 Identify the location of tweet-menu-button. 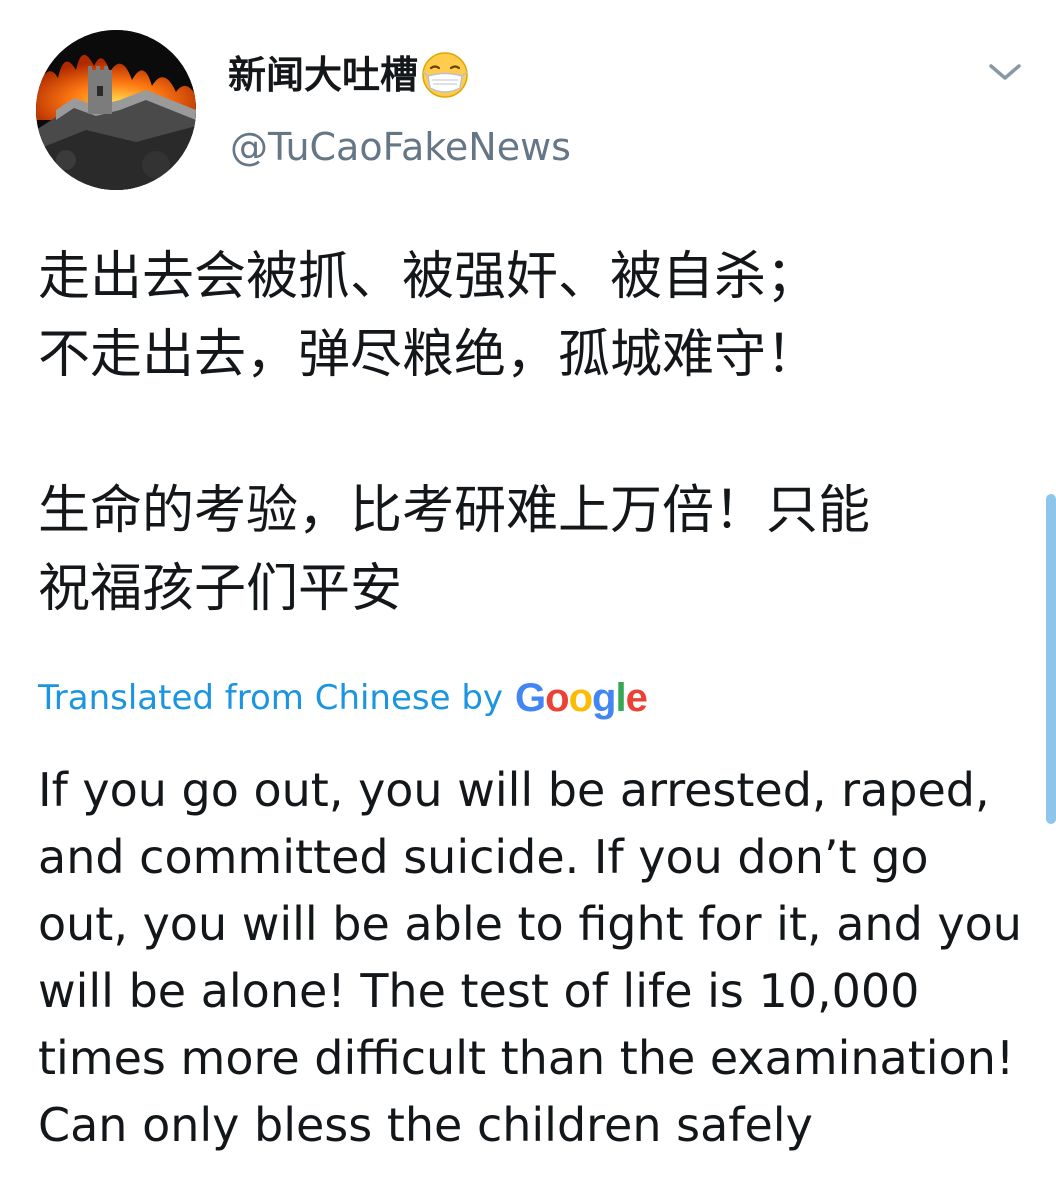
(1005, 72).